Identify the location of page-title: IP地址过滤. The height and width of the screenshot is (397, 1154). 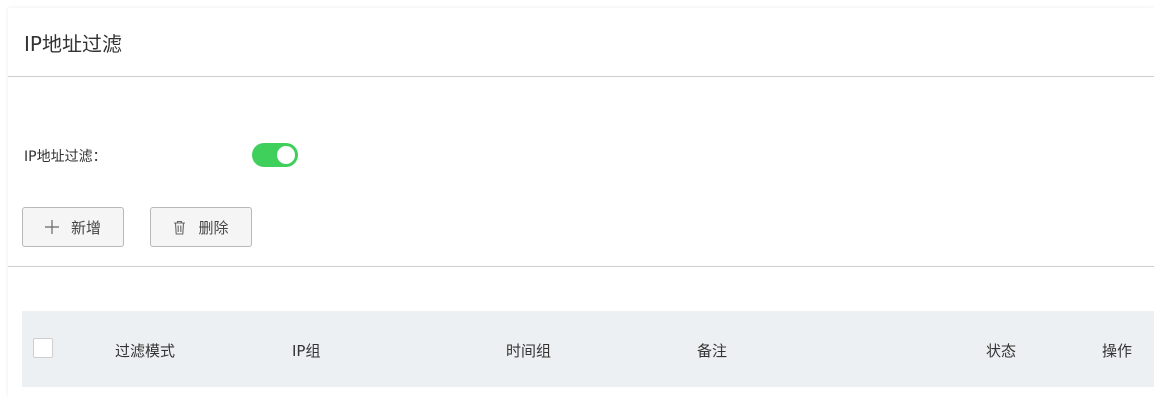
(73, 44).